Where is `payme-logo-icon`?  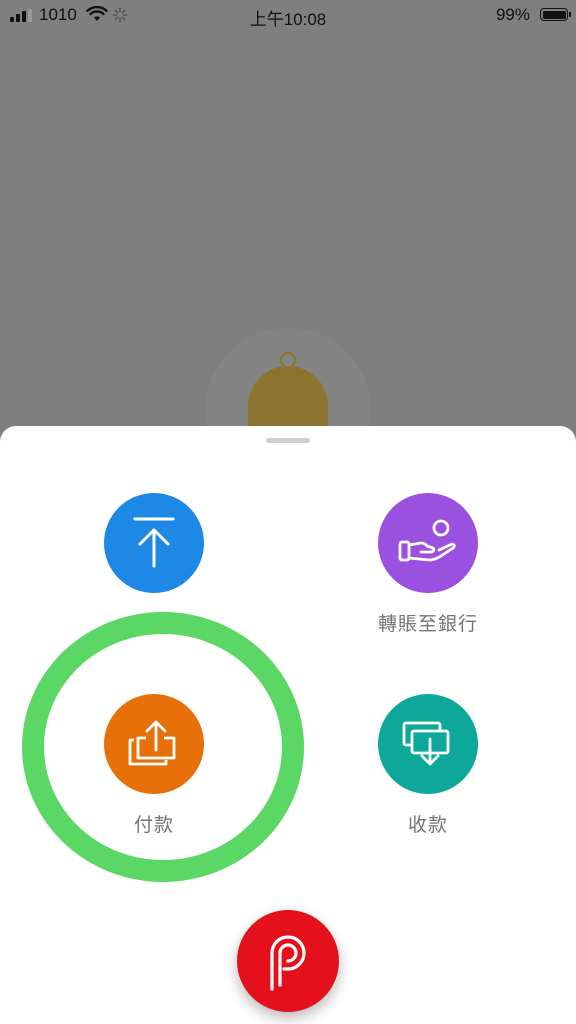 payme-logo-icon is located at coordinates (288, 963).